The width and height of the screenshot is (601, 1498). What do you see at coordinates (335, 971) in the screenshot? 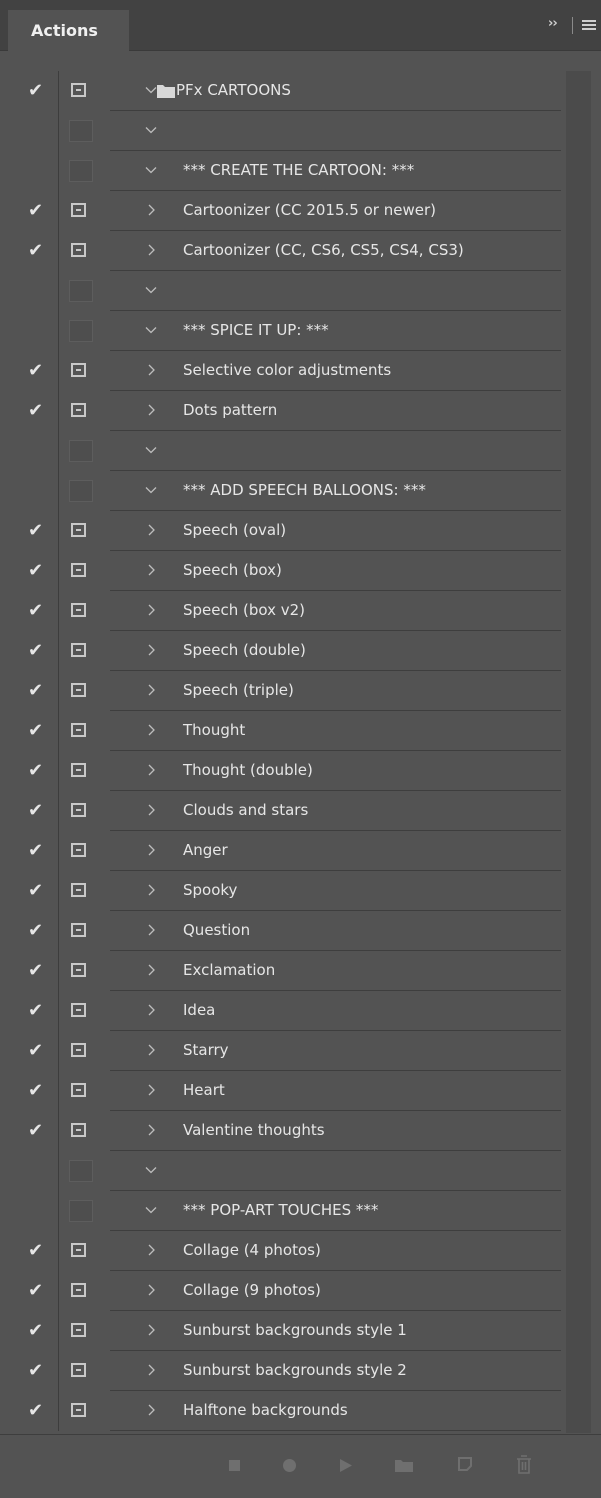
I see `action-body: Exclamation` at bounding box center [335, 971].